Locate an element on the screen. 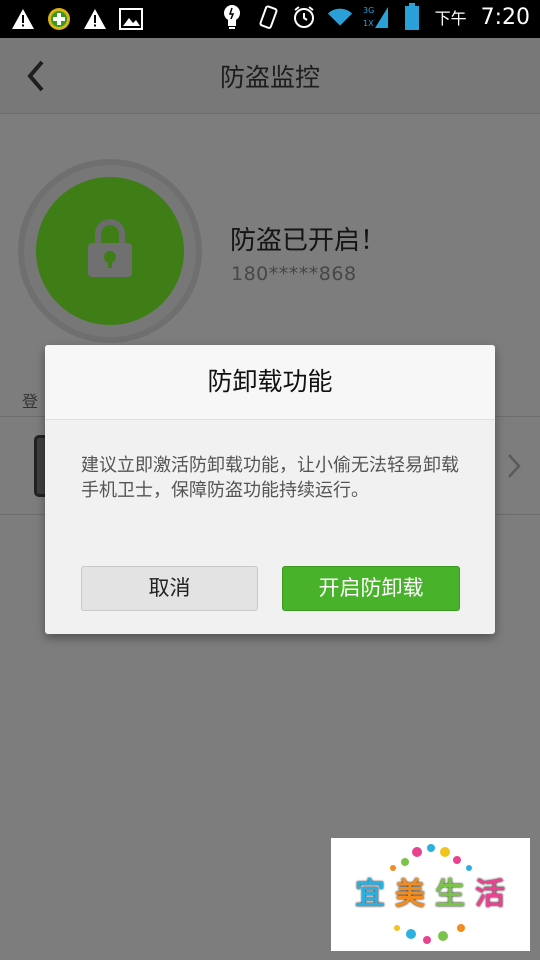 The image size is (540, 960). watermark-char: 美 is located at coordinates (410, 894).